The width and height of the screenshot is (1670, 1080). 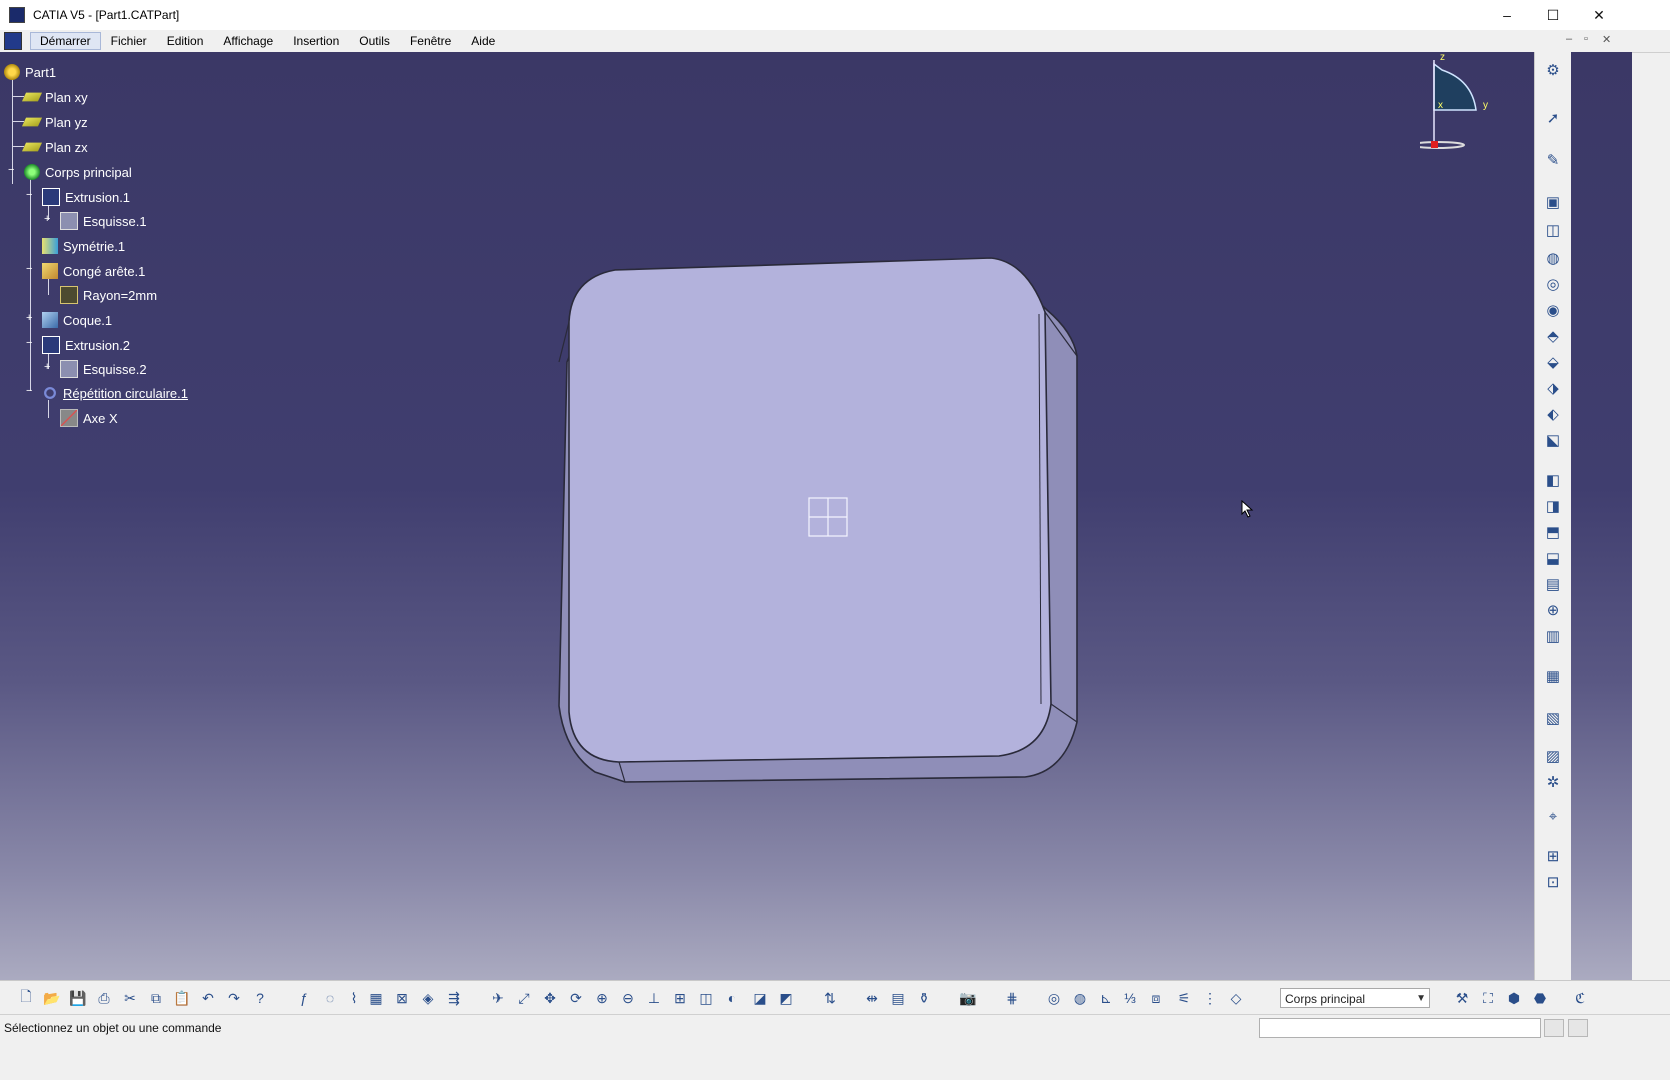 I want to click on zoom-out-icon: ⊖, so click(x=628, y=998).